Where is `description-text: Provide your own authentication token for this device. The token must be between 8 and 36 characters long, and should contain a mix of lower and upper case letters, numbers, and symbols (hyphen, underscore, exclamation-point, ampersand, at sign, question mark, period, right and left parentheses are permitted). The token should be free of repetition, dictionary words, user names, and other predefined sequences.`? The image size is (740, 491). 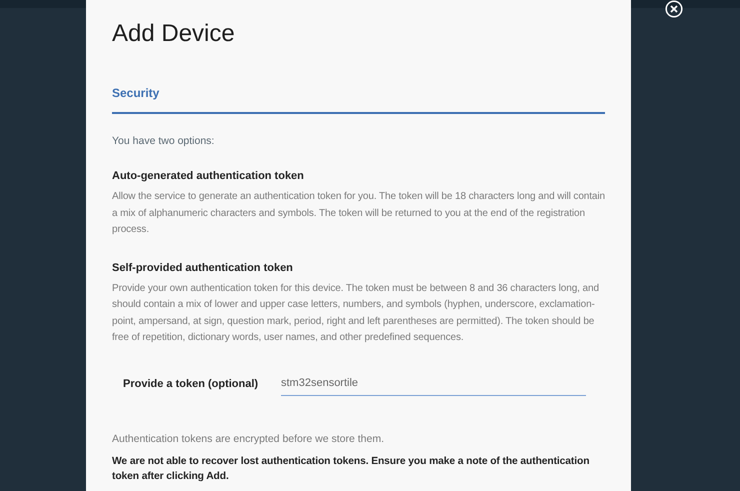 description-text: Provide your own authentication token for this device. The token must be between 8 and 36 characters long, and should contain a mix of lower and upper case letters, numbers, and symbols (hyphen, underscore, exclamation-point, ampersand, at sign, question mark, period, right and left parentheses are permitted). The token should be free of repetition, dictionary words, user names, and other predefined sequences. is located at coordinates (356, 313).